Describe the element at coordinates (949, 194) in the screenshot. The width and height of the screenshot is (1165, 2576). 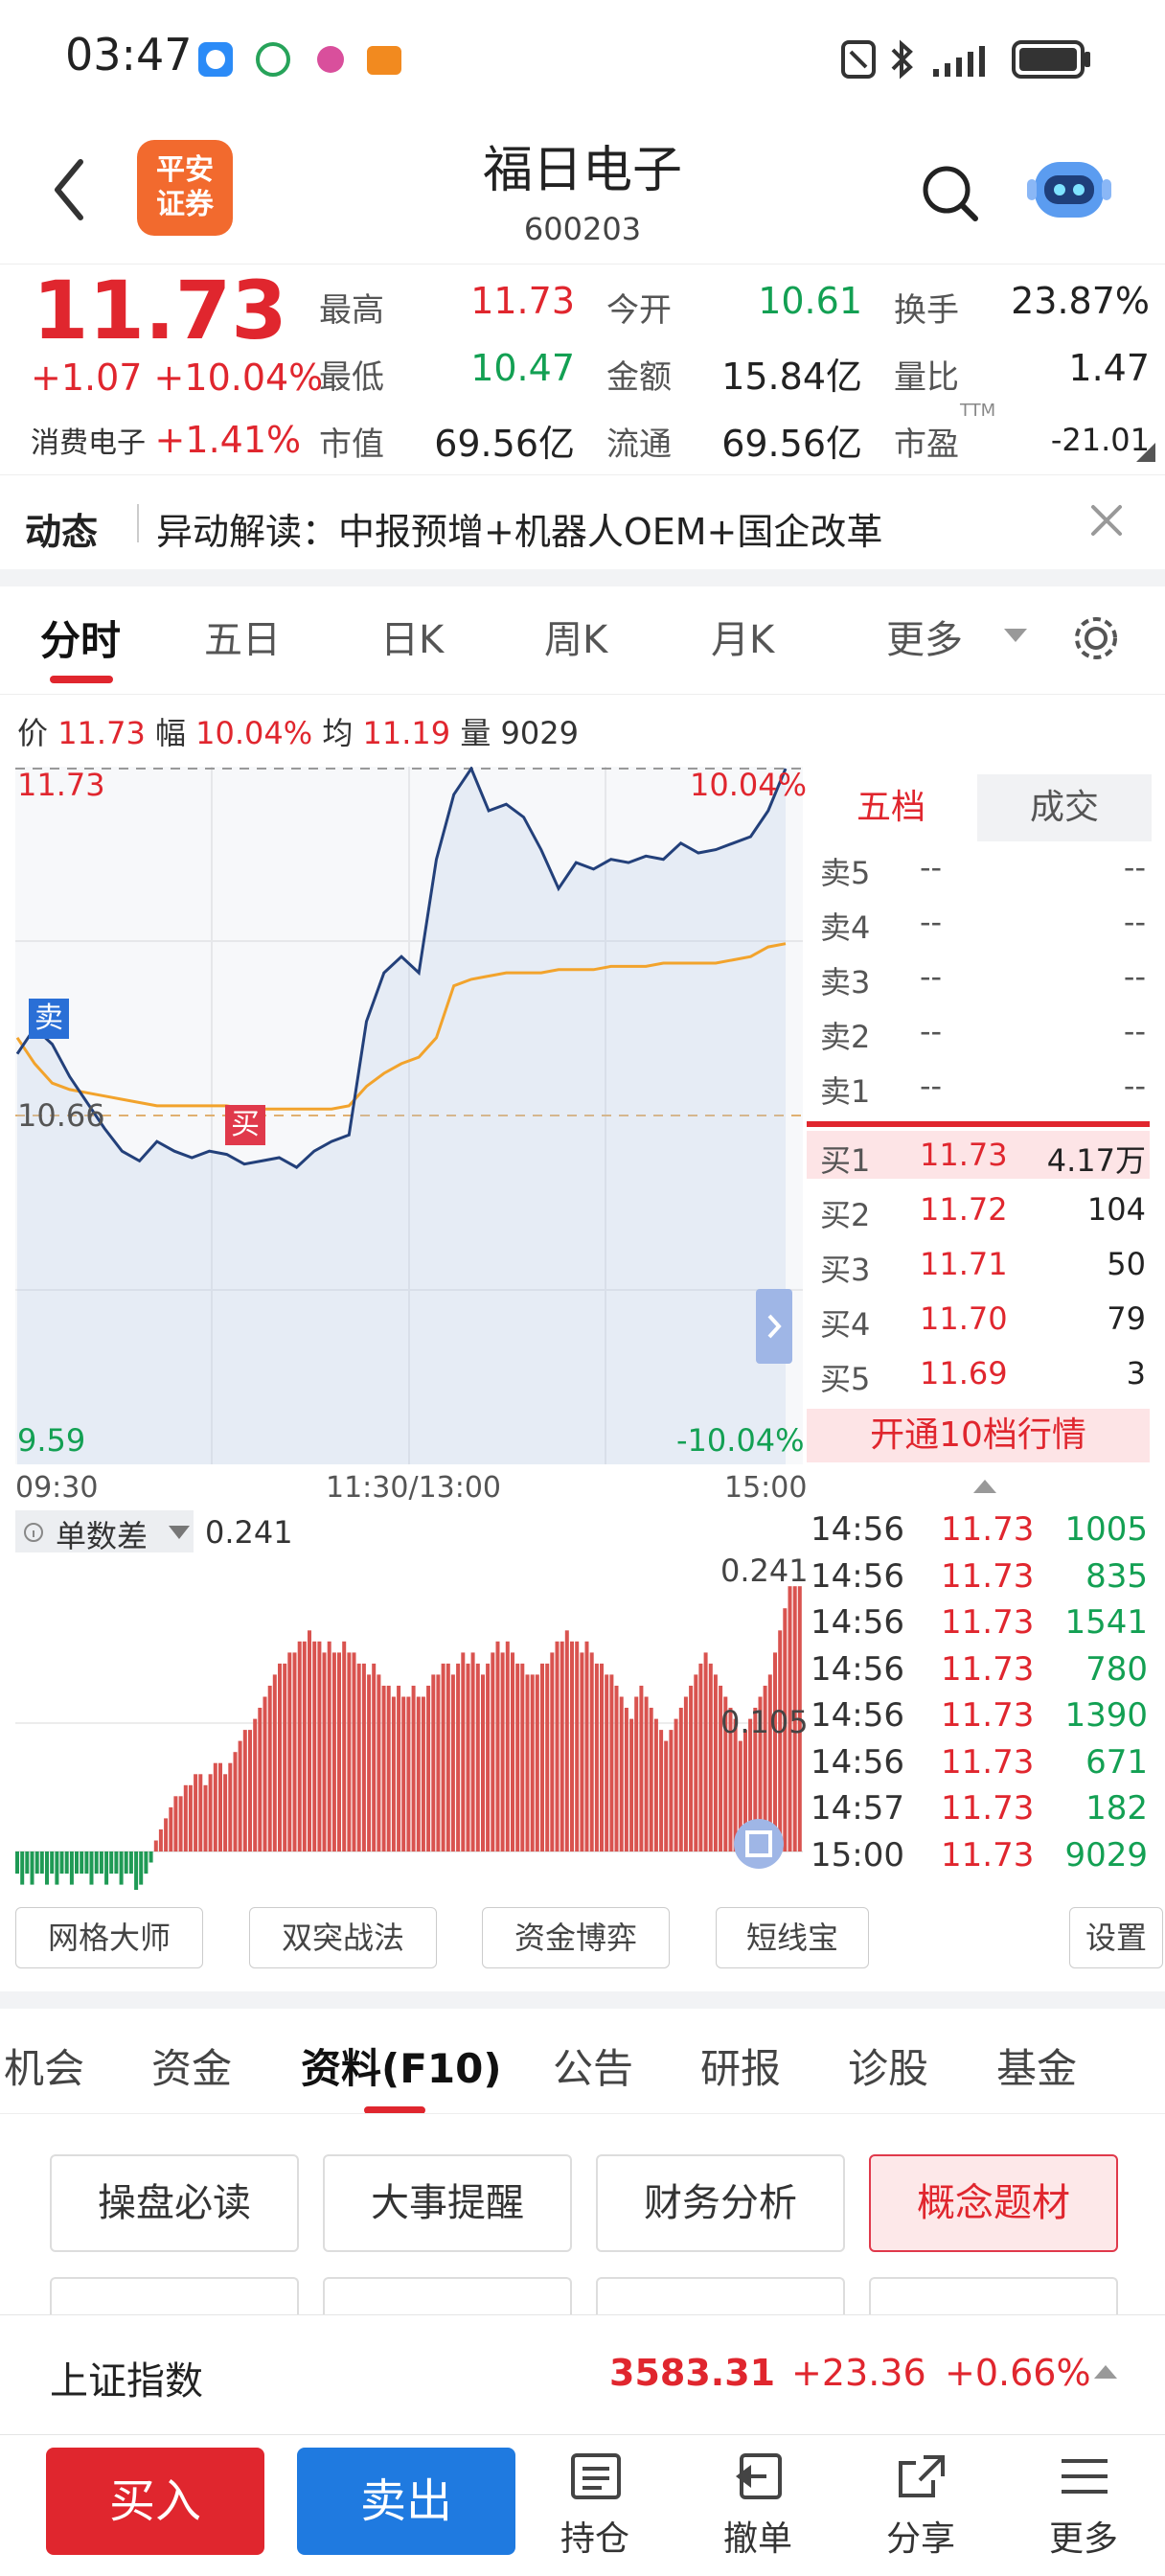
I see `search-icon` at that location.